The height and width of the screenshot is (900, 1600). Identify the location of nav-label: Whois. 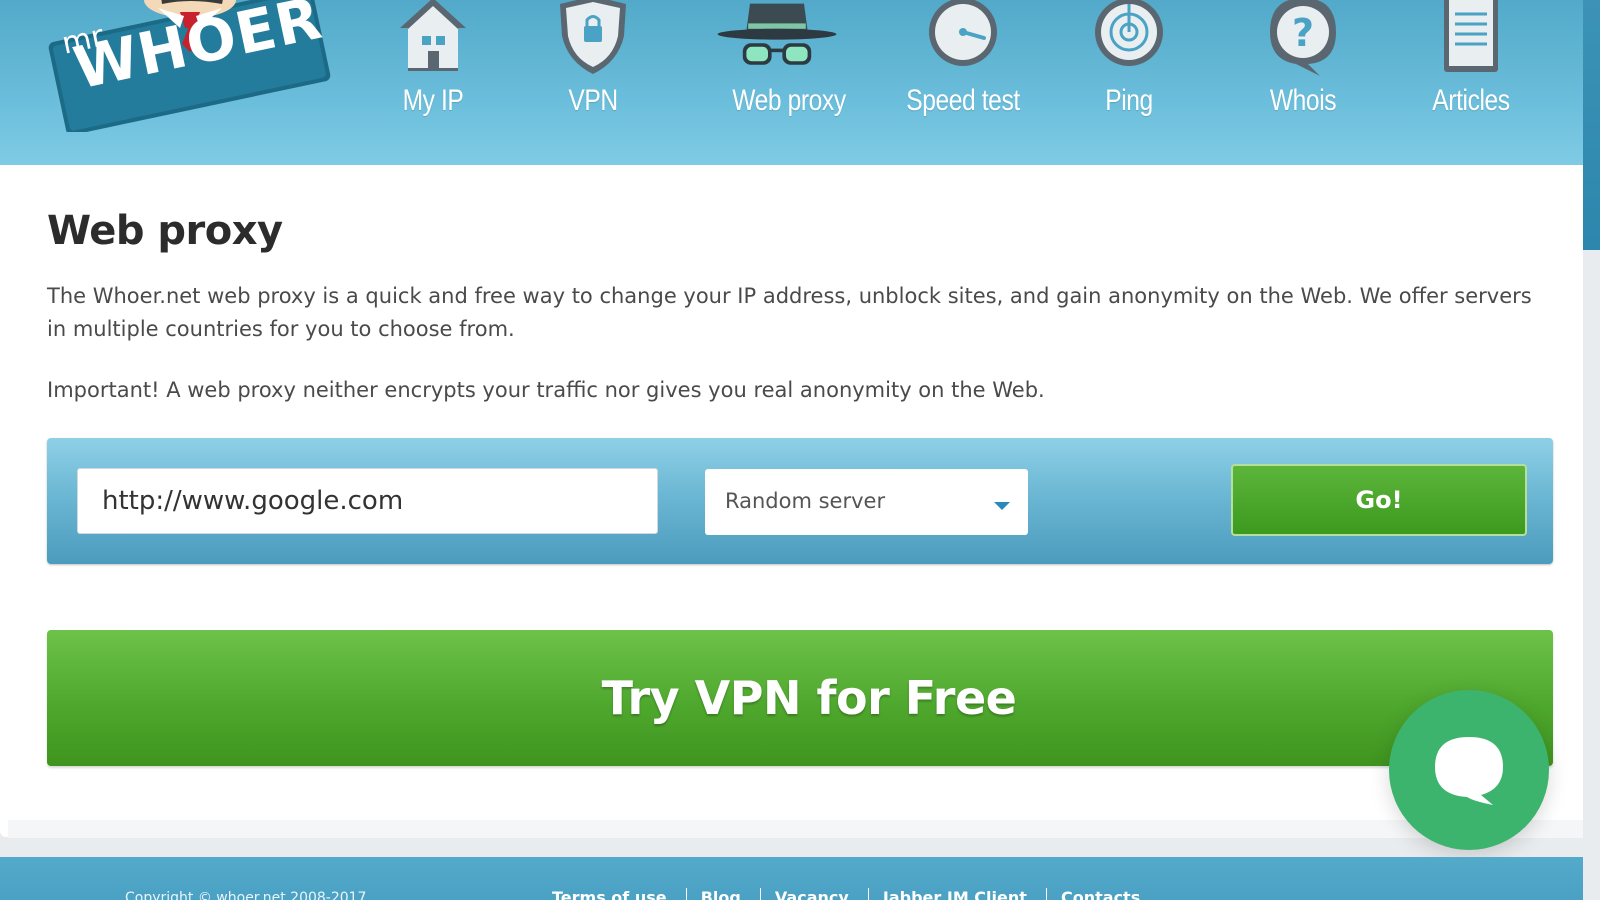
(1303, 100).